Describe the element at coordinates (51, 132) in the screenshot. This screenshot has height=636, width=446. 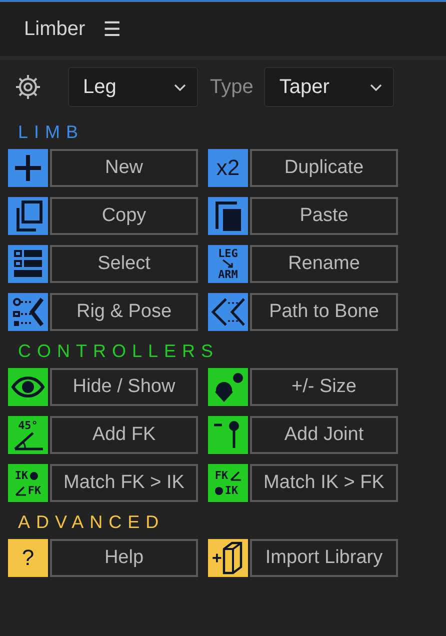
I see `section-title: LIMB` at that location.